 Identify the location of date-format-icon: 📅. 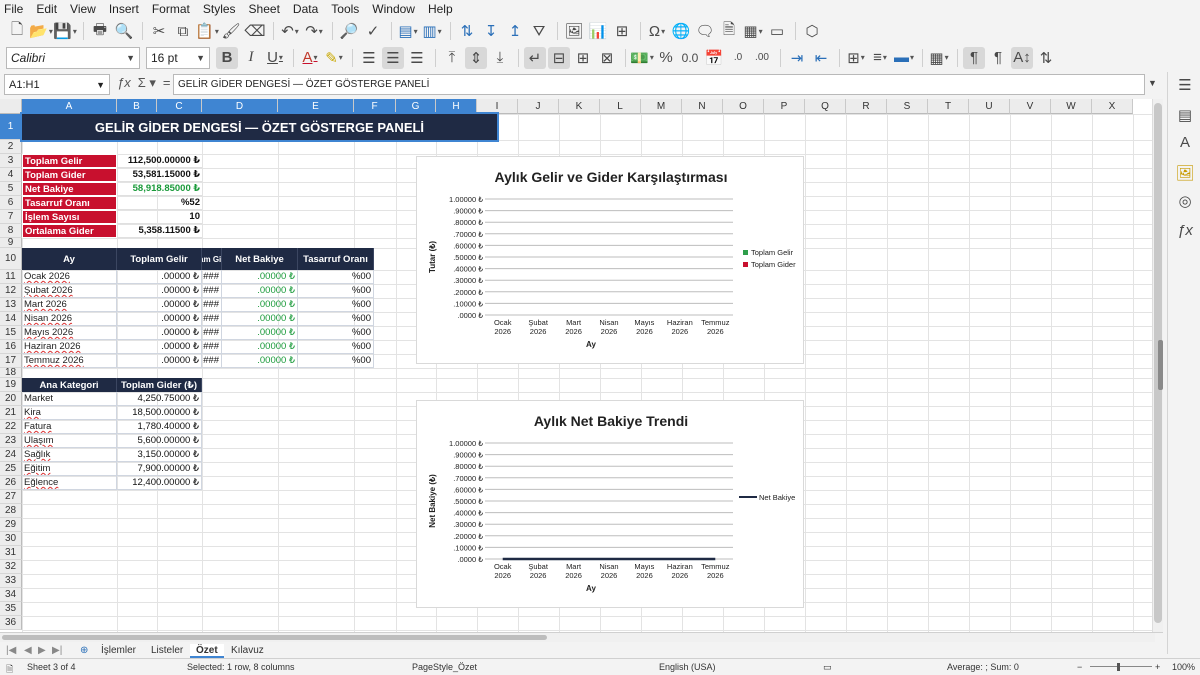
(714, 58).